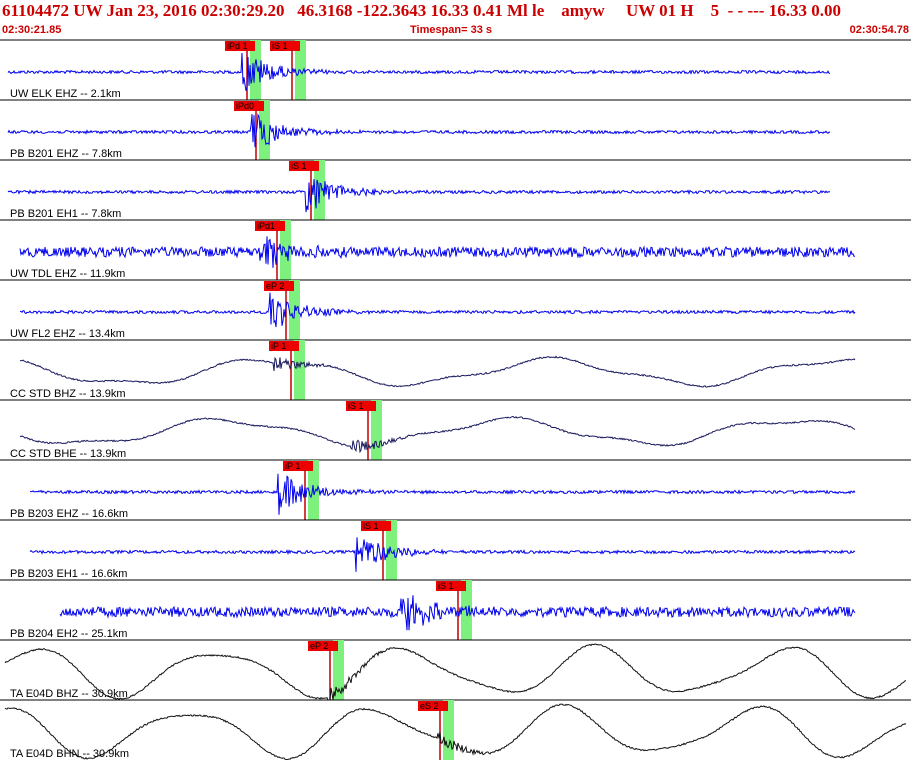 The height and width of the screenshot is (760, 911). I want to click on channel-row: iS 1 PB B203 EH1 -- 16.6km, so click(455, 549).